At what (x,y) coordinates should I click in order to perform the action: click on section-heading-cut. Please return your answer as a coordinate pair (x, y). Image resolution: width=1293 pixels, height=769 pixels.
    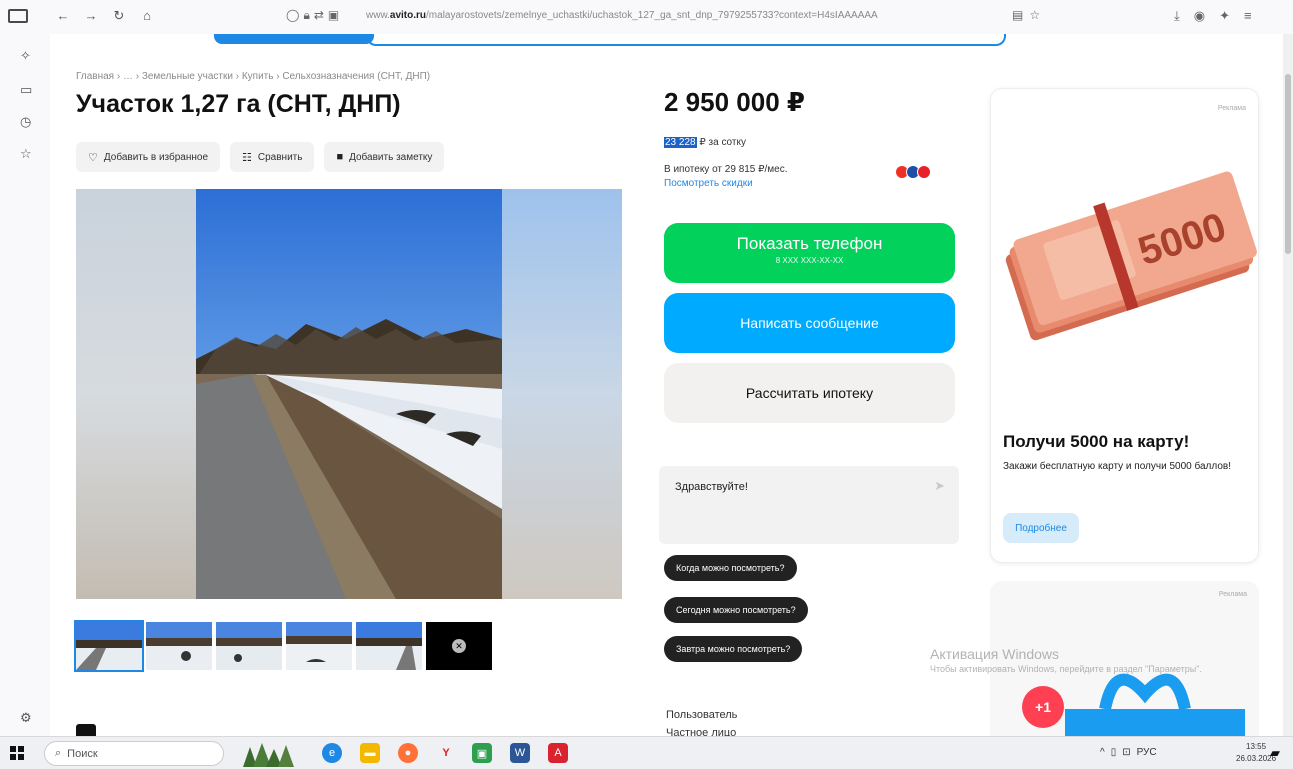
    Looking at the image, I should click on (86, 730).